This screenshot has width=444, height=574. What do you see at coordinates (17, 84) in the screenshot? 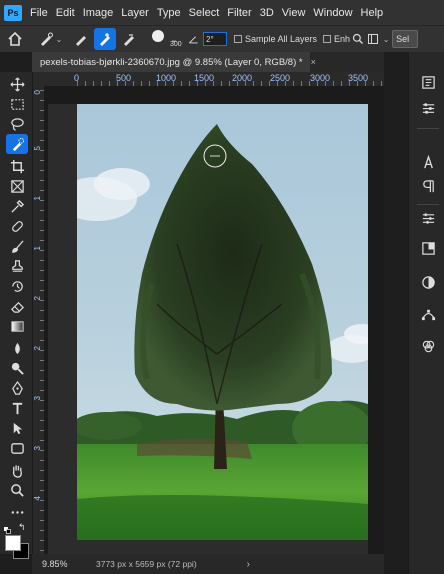
I see `move-tool-icon` at bounding box center [17, 84].